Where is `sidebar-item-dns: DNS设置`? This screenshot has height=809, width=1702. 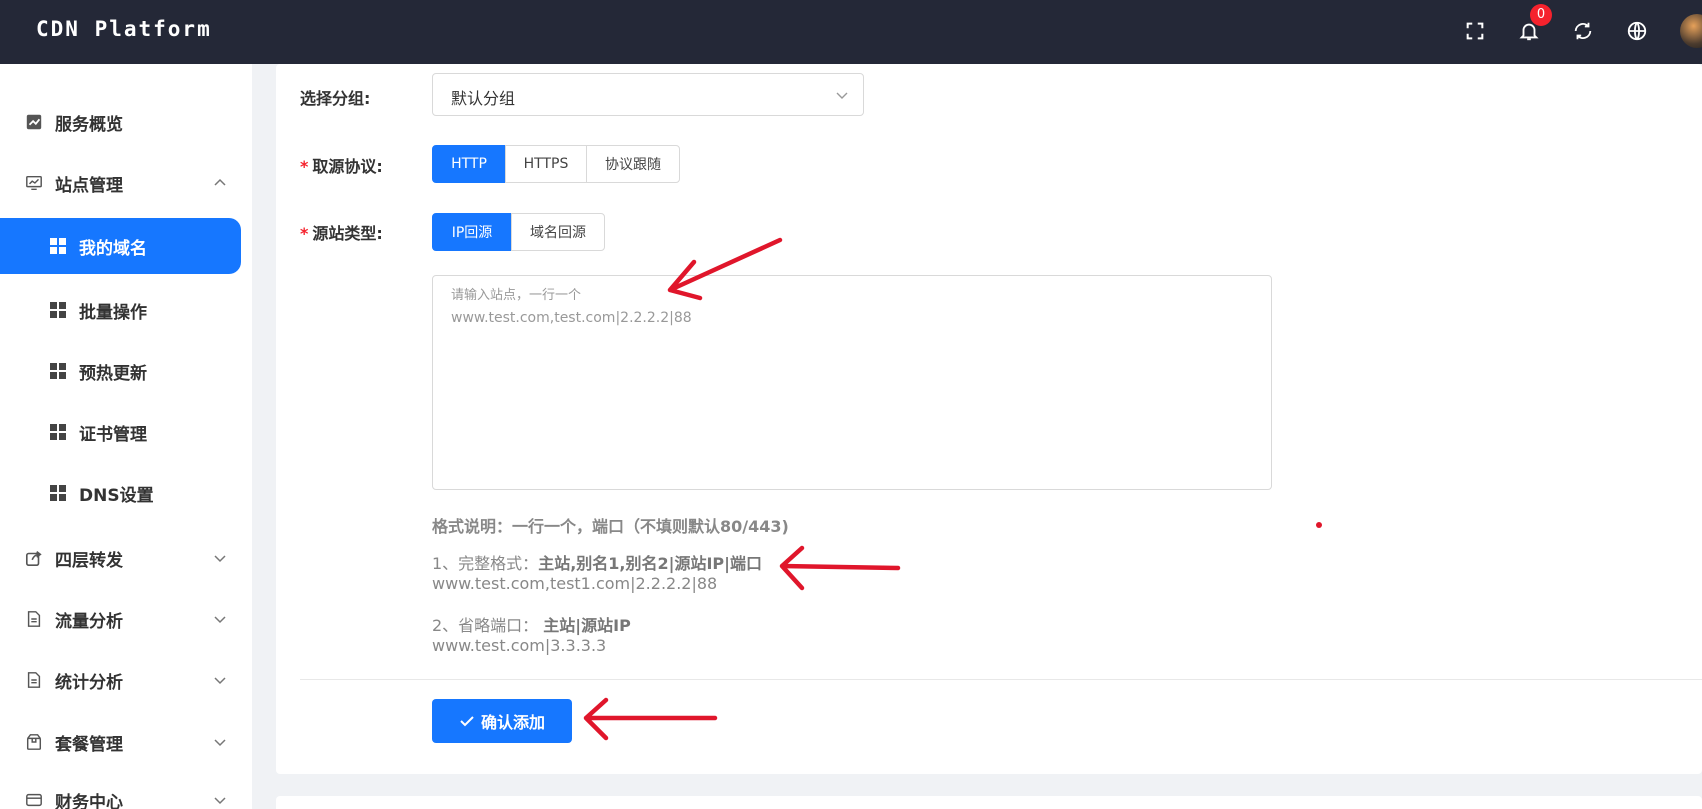 sidebar-item-dns: DNS设置 is located at coordinates (126, 493).